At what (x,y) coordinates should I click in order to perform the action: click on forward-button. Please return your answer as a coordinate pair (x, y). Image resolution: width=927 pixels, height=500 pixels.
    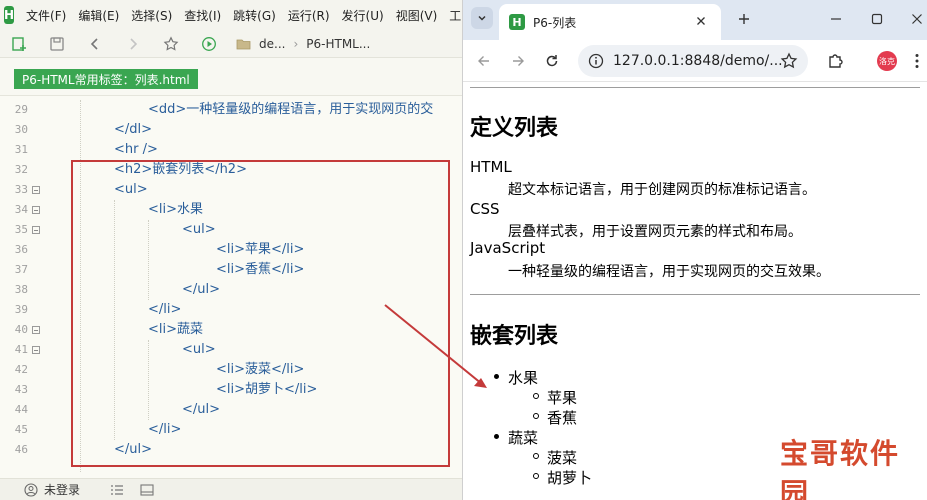
    Looking at the image, I should click on (518, 61).